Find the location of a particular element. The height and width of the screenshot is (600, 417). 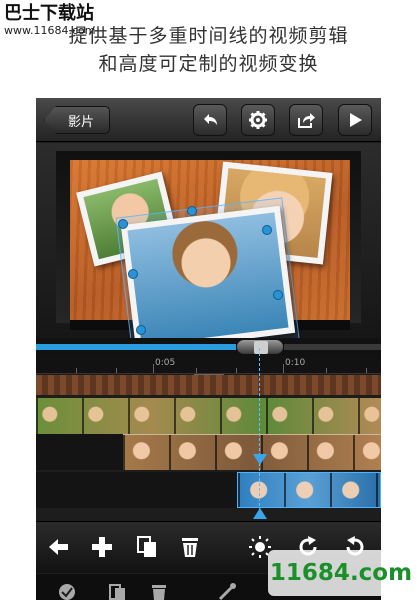

share-icon is located at coordinates (306, 120).